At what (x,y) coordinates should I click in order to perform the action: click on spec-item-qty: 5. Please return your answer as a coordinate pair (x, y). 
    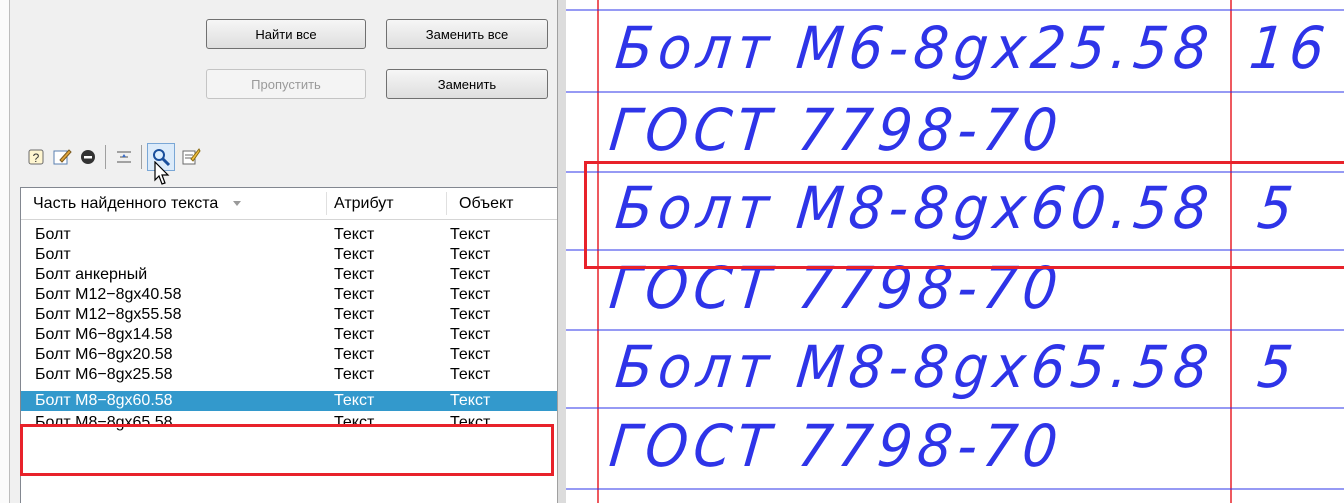
    Looking at the image, I should click on (1277, 367).